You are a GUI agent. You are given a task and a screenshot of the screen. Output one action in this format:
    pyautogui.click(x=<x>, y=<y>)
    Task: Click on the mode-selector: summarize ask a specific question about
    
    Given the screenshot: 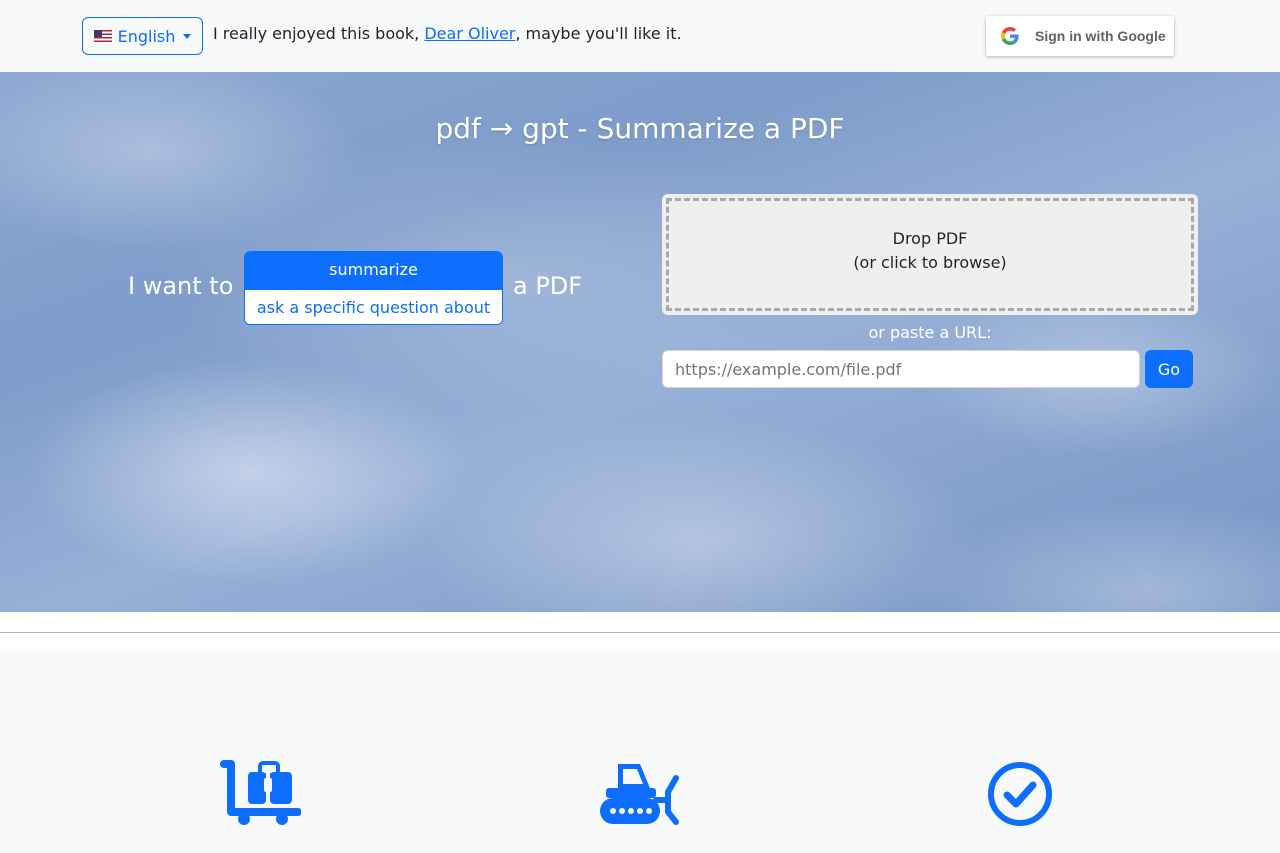 What is the action you would take?
    pyautogui.click(x=373, y=288)
    